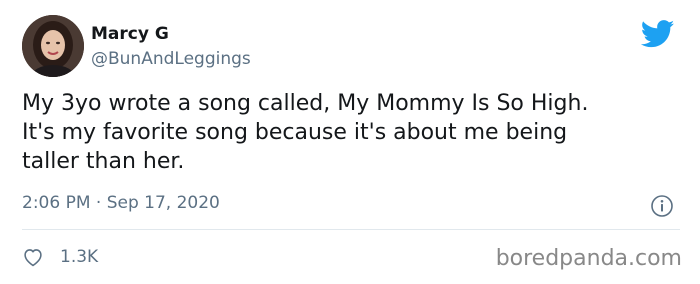 This screenshot has height=284, width=700. I want to click on like-button: 1.3K, so click(60, 257).